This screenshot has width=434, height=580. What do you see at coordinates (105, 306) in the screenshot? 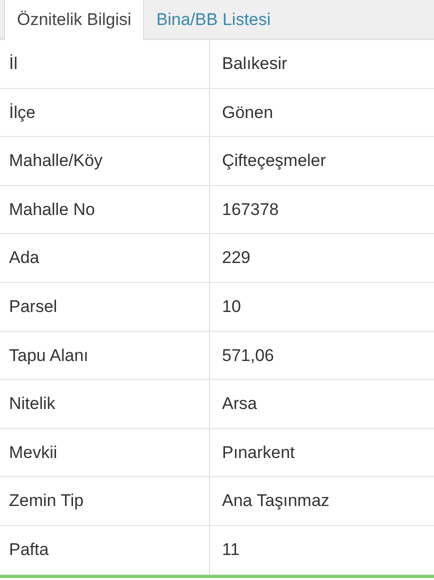
I see `field-label: Parsel` at bounding box center [105, 306].